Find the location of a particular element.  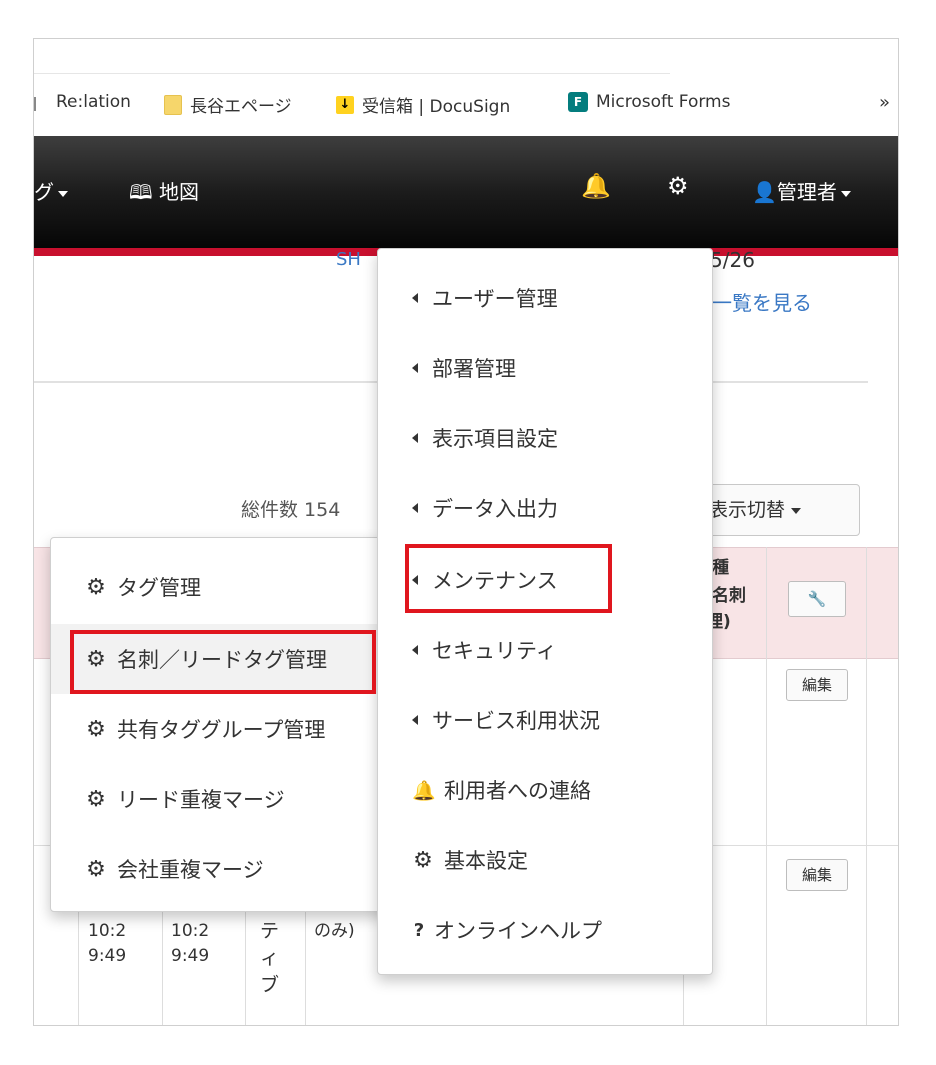

menu-item-user-management: ユーザー管理 is located at coordinates (545, 298).